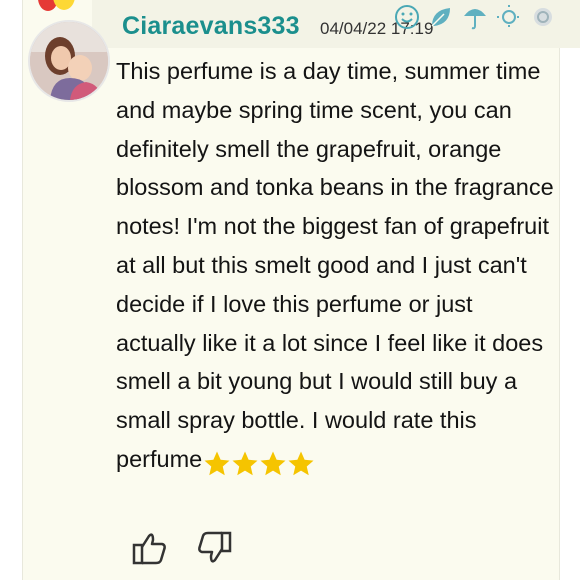 This screenshot has height=580, width=580. I want to click on sun-icon, so click(509, 17).